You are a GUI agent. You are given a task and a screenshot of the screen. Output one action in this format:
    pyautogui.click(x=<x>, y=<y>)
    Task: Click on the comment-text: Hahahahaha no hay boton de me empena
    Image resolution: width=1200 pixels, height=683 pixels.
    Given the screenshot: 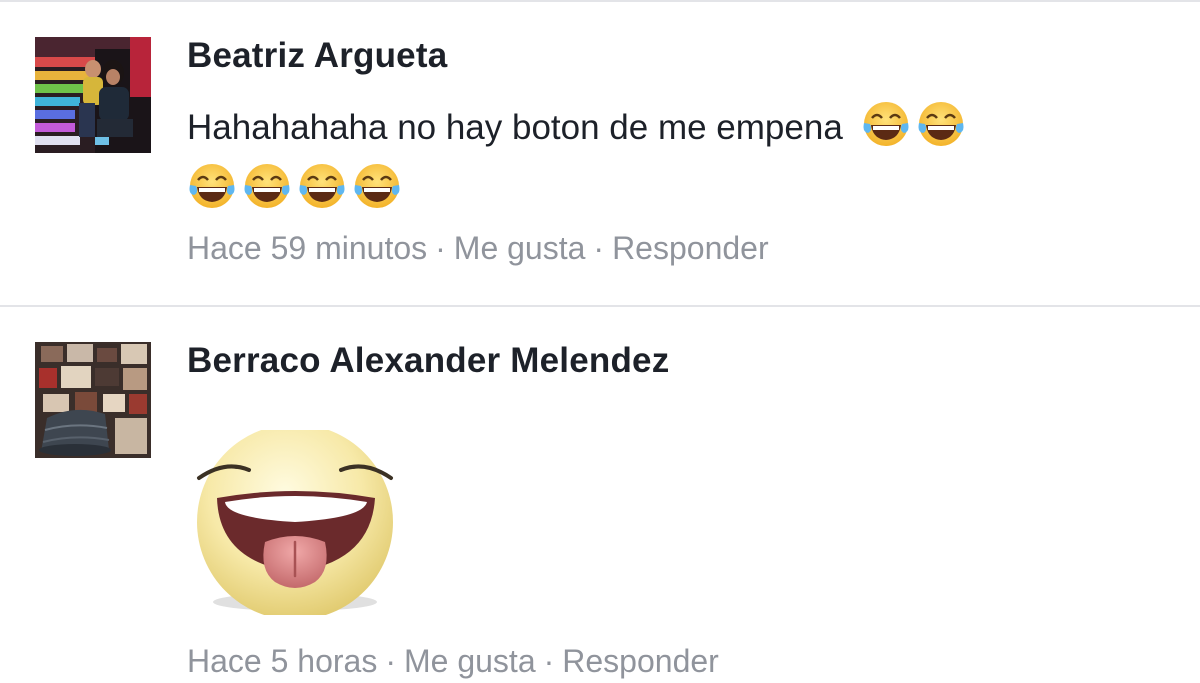 What is the action you would take?
    pyautogui.click(x=652, y=159)
    